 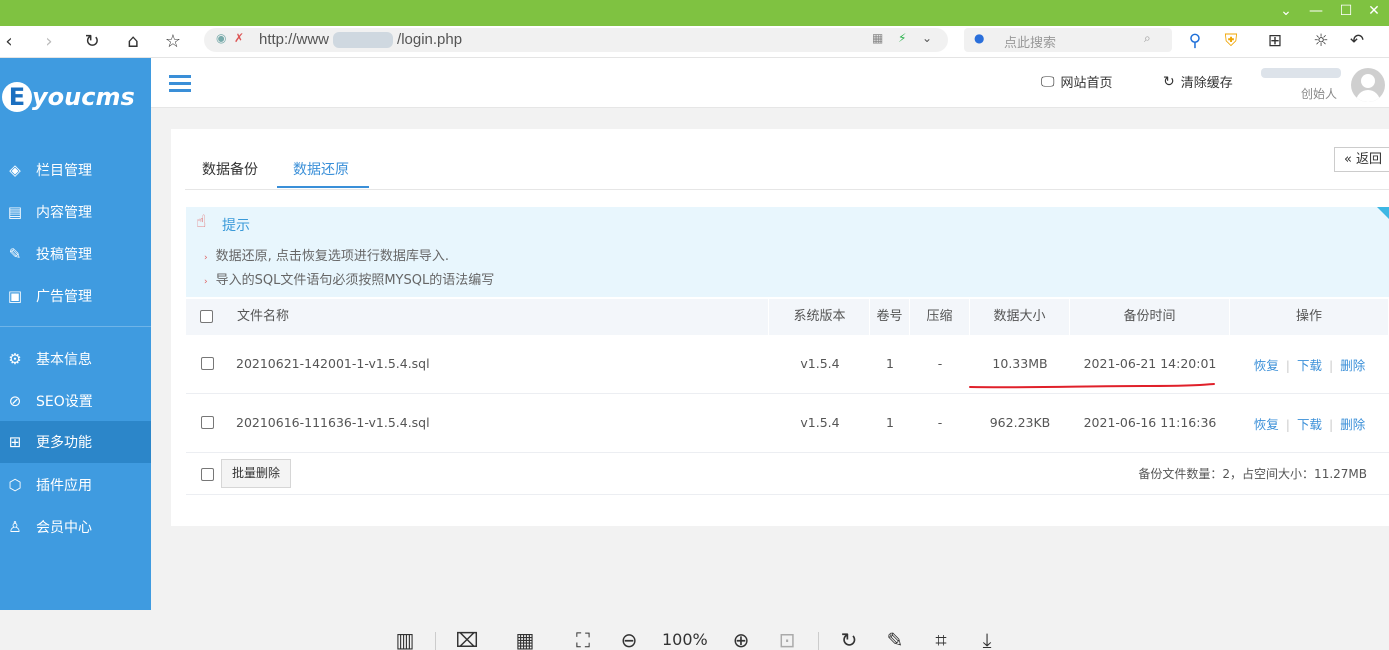 What do you see at coordinates (15, 442) in the screenshot?
I see `grid-icon: ⊞` at bounding box center [15, 442].